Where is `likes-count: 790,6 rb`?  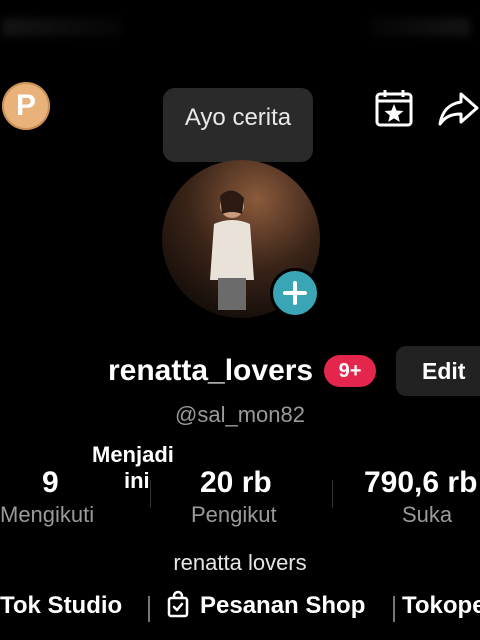
likes-count: 790,6 rb is located at coordinates (420, 483).